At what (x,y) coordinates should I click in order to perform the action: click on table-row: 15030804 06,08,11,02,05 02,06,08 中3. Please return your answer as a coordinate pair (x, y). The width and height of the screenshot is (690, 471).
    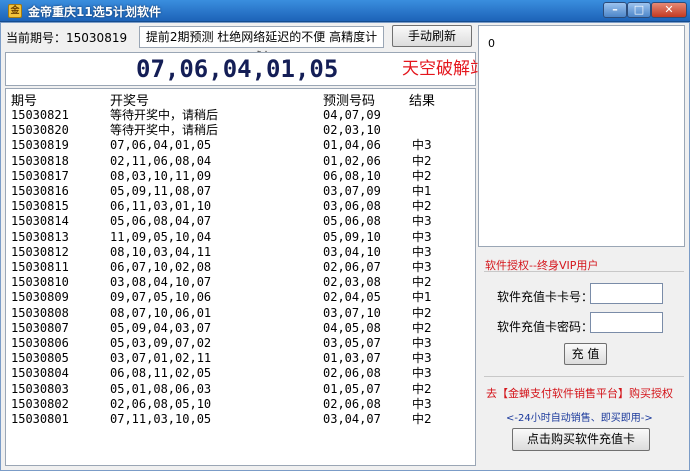
    Looking at the image, I should click on (240, 373).